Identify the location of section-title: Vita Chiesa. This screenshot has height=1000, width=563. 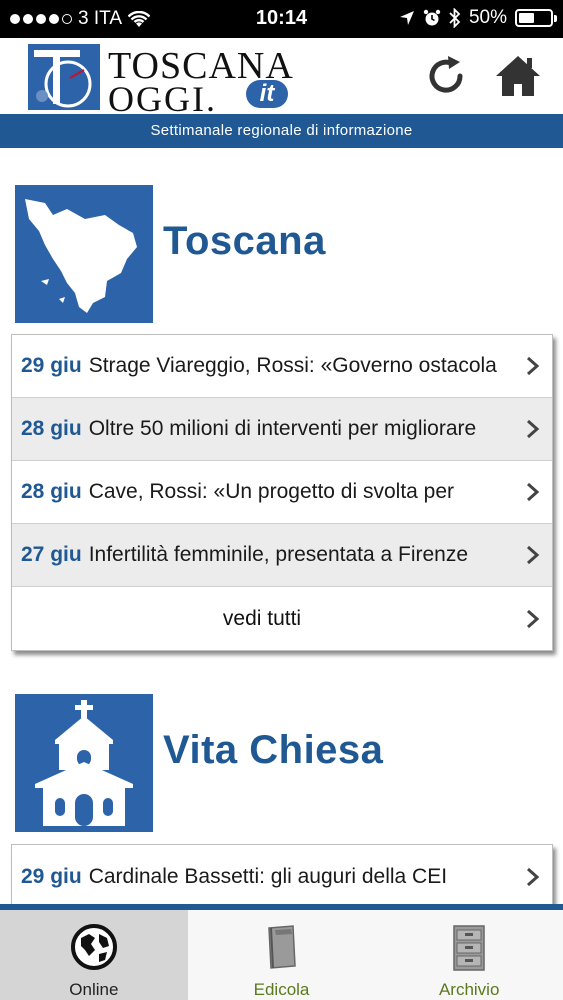
(273, 750).